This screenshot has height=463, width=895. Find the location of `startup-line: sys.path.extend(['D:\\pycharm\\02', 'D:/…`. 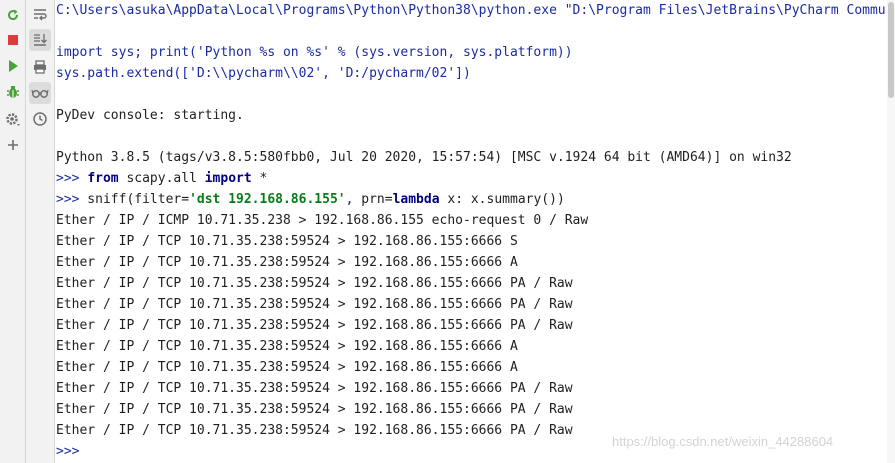

startup-line: sys.path.extend(['D:\\pycharm\\02', 'D:/… is located at coordinates (263, 73).